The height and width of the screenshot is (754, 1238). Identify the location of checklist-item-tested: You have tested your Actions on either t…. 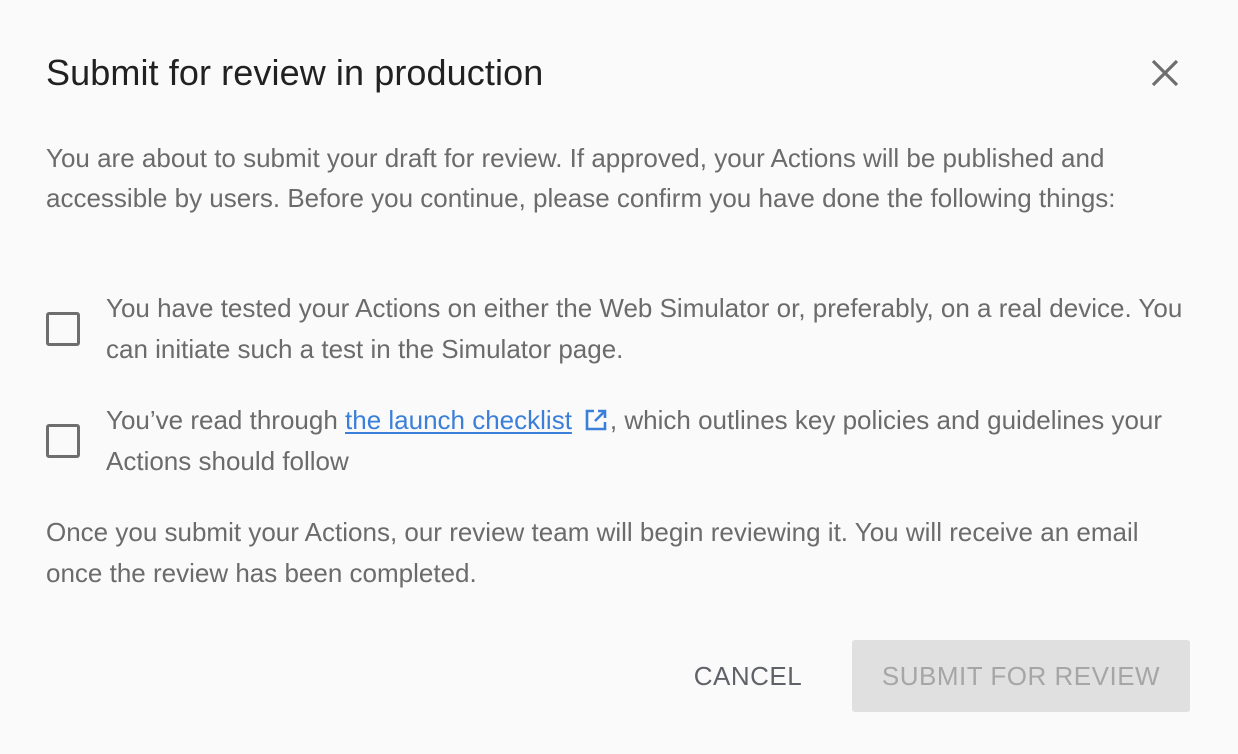
(621, 329).